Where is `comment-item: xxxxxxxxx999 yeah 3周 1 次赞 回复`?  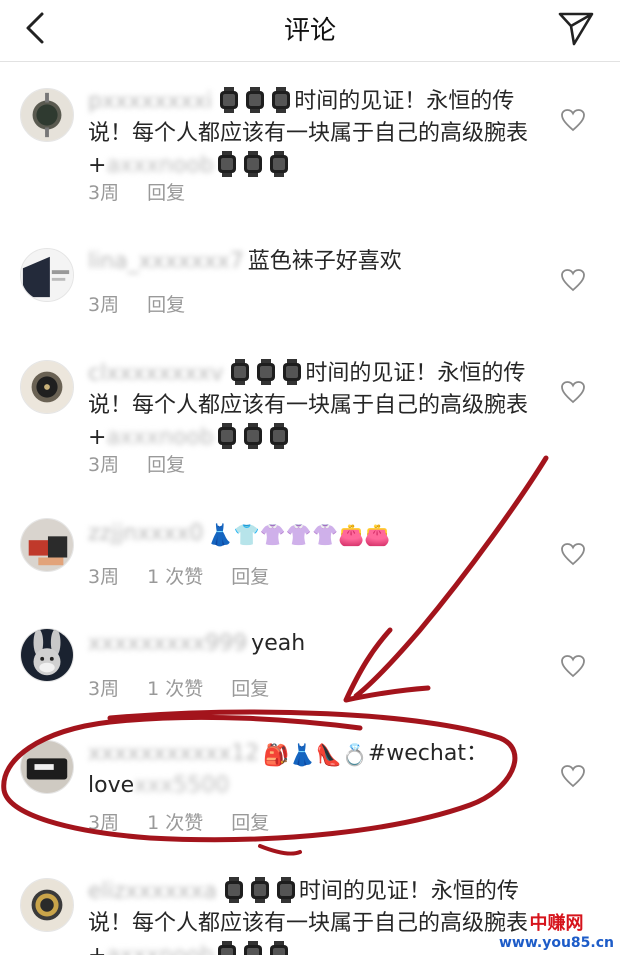
comment-item: xxxxxxxxx999 yeah 3周 1 次赞 回复 is located at coordinates (310, 665).